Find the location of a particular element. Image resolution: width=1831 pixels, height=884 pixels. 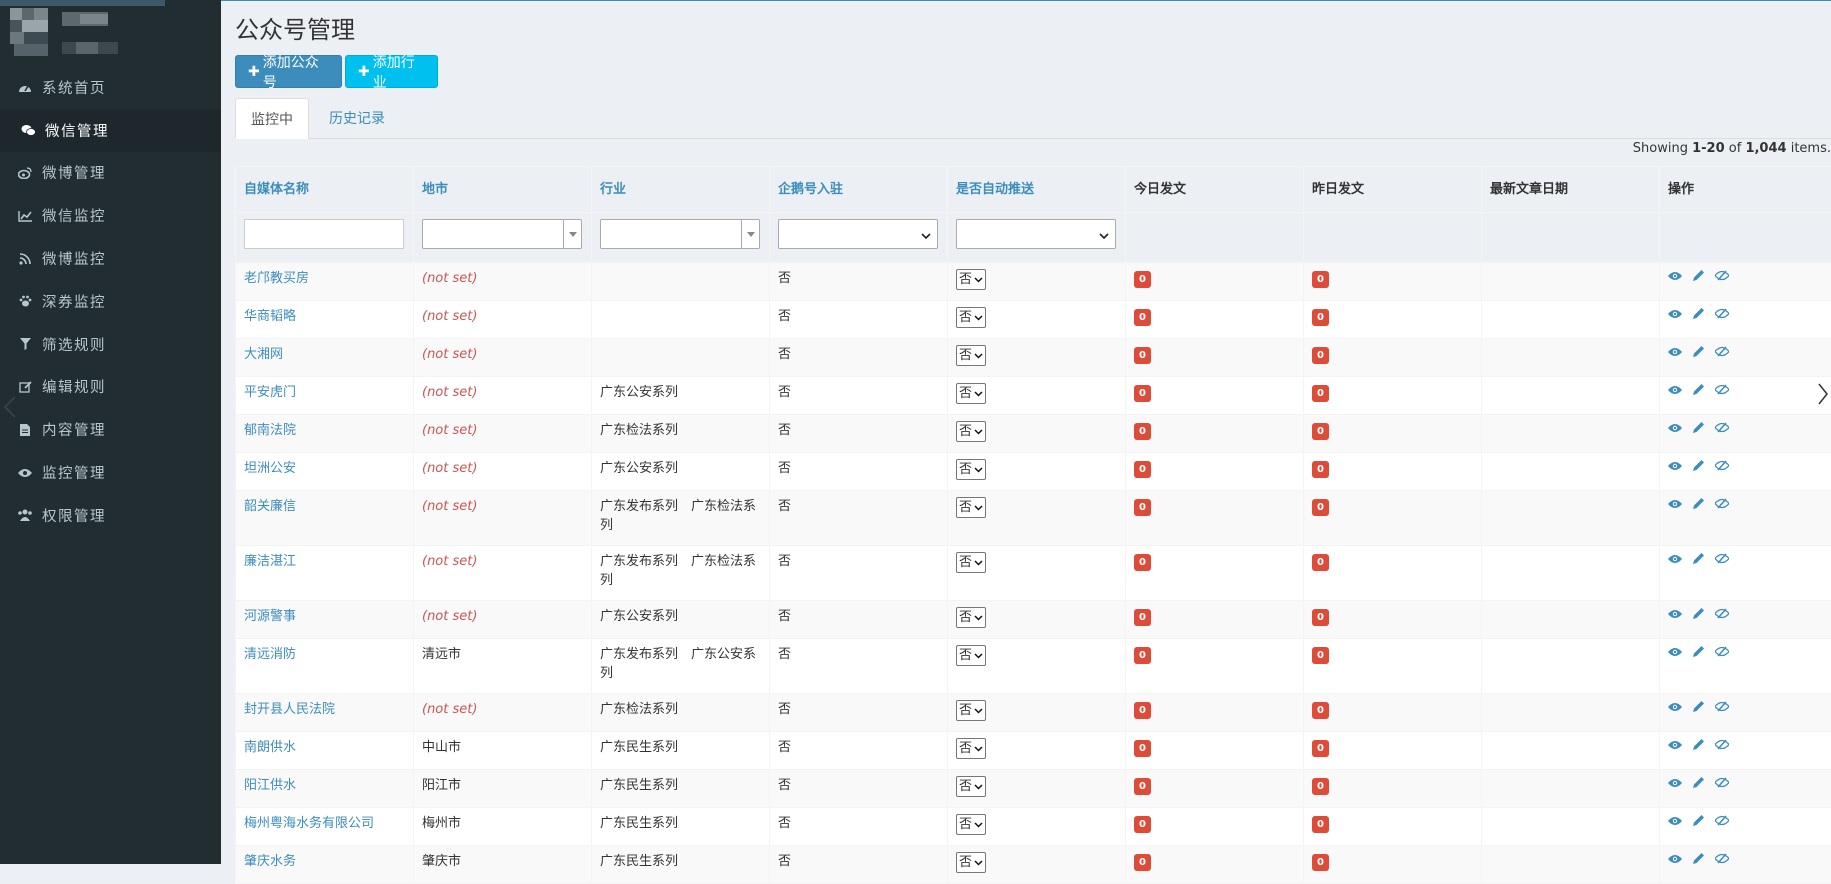

sidebar-item-weibo-monitor: 微博监控 is located at coordinates (110, 258).